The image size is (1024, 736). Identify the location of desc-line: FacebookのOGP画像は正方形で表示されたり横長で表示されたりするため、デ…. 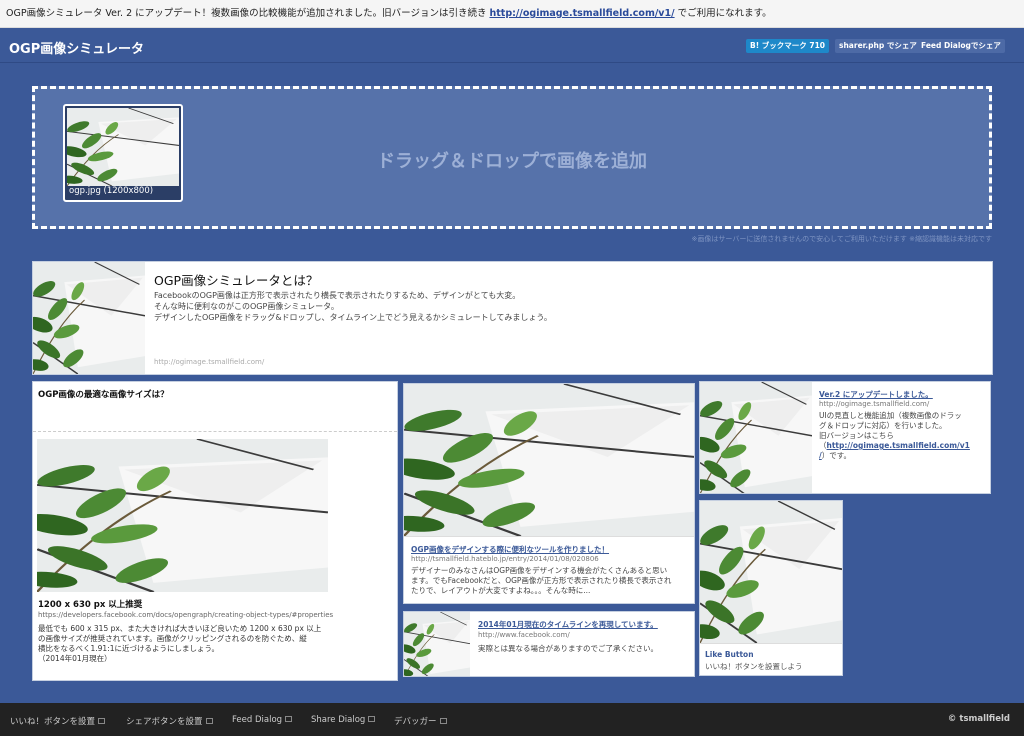
(337, 295).